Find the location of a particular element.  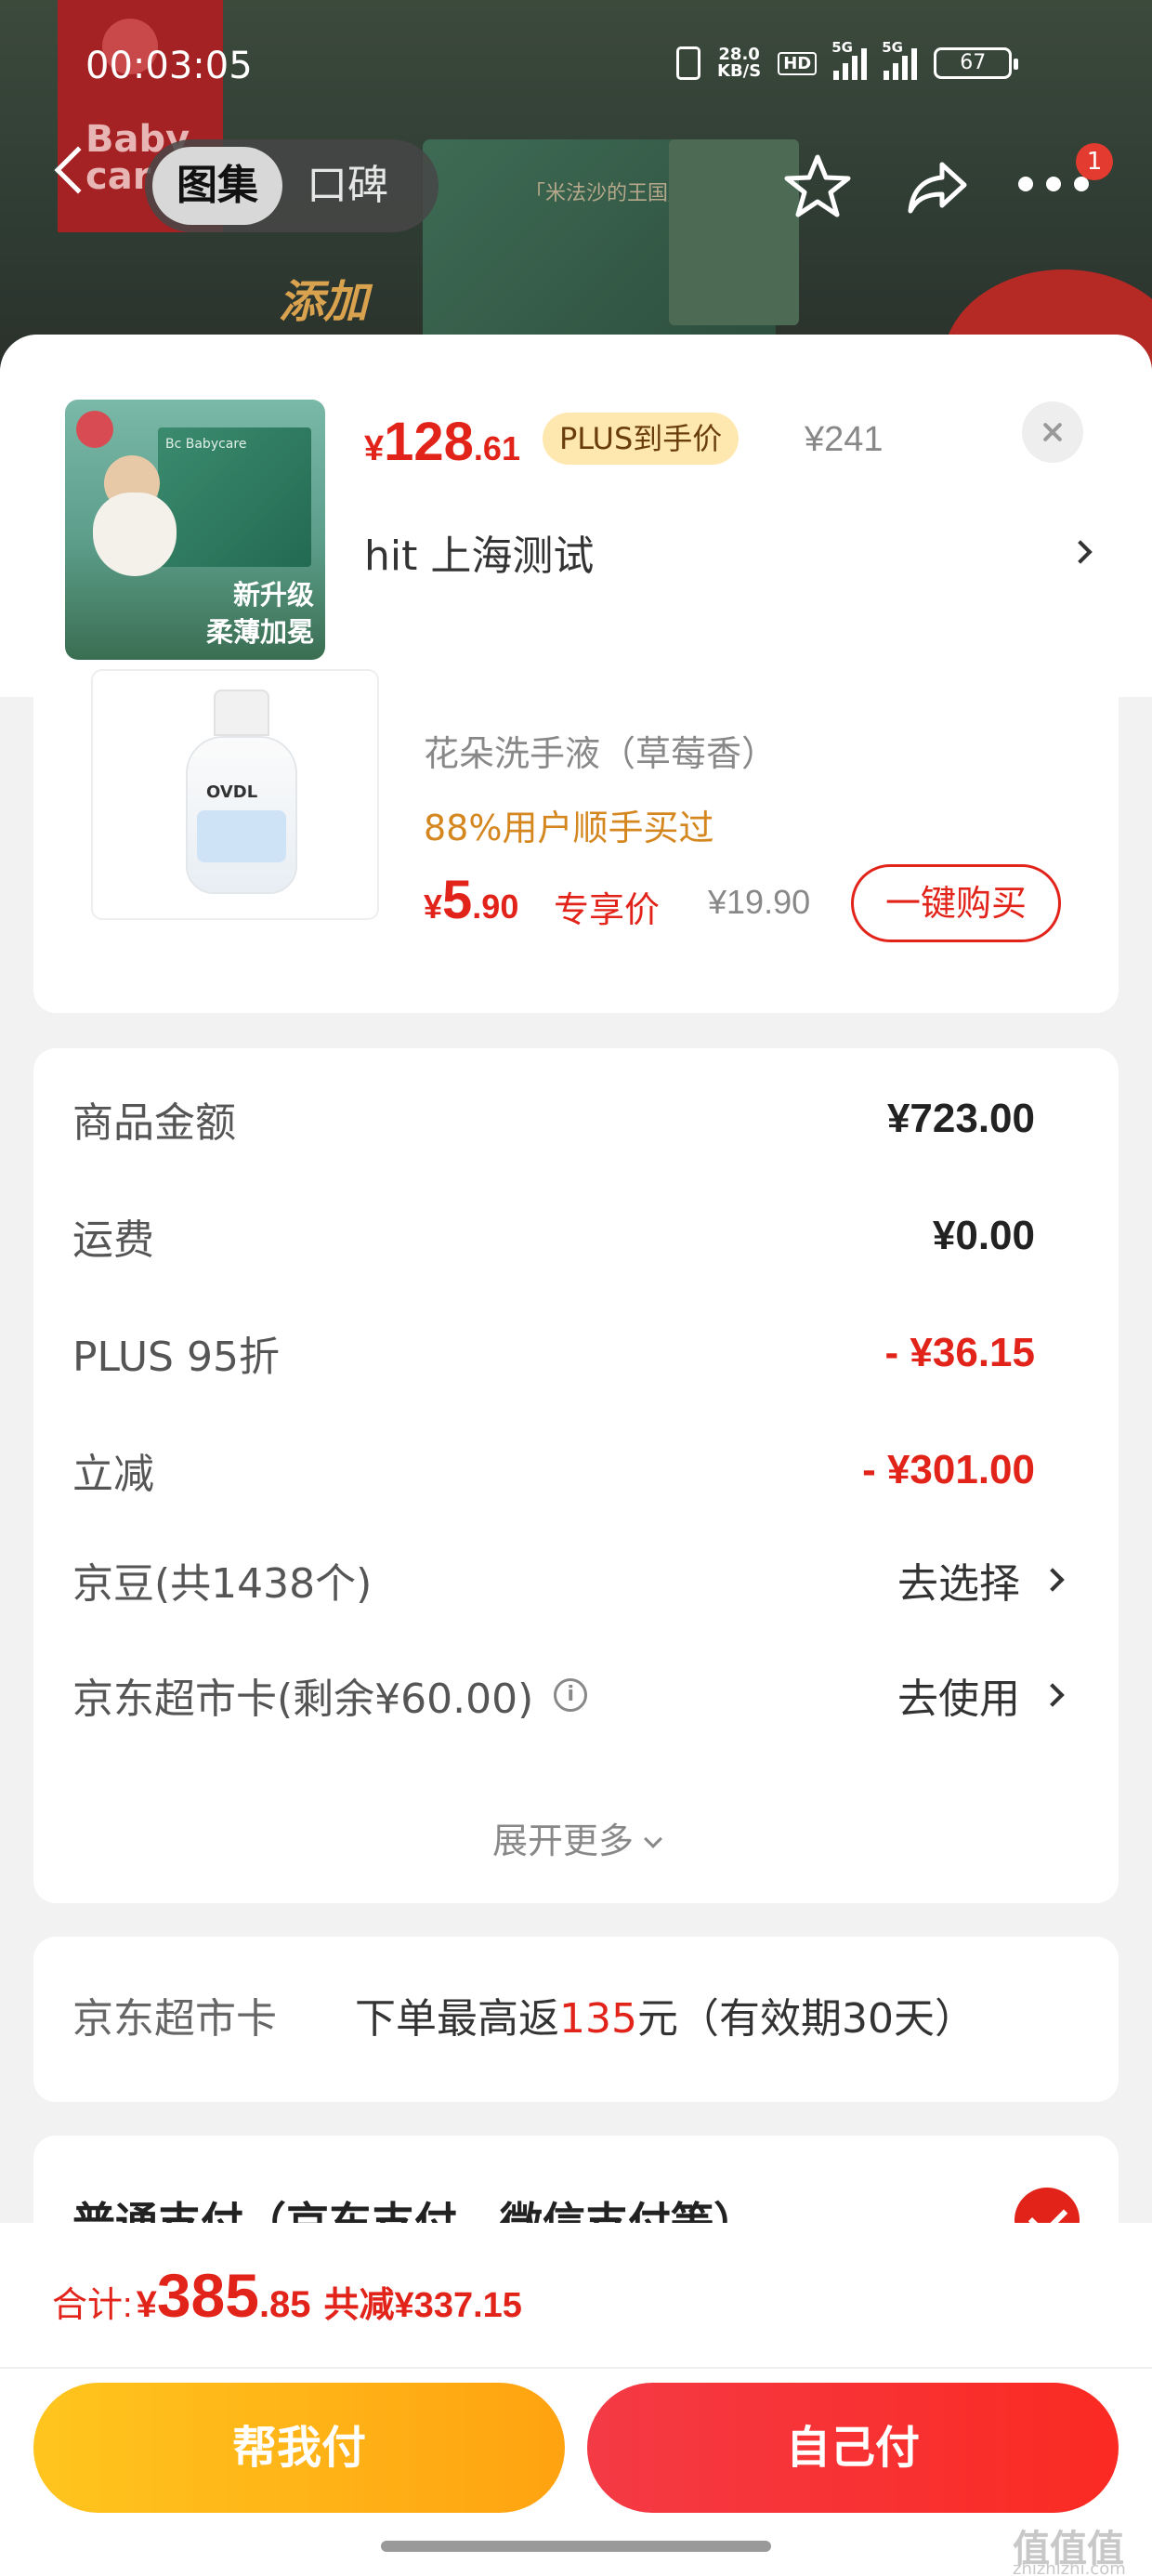

self-pay-button: 自己付 is located at coordinates (853, 2448).